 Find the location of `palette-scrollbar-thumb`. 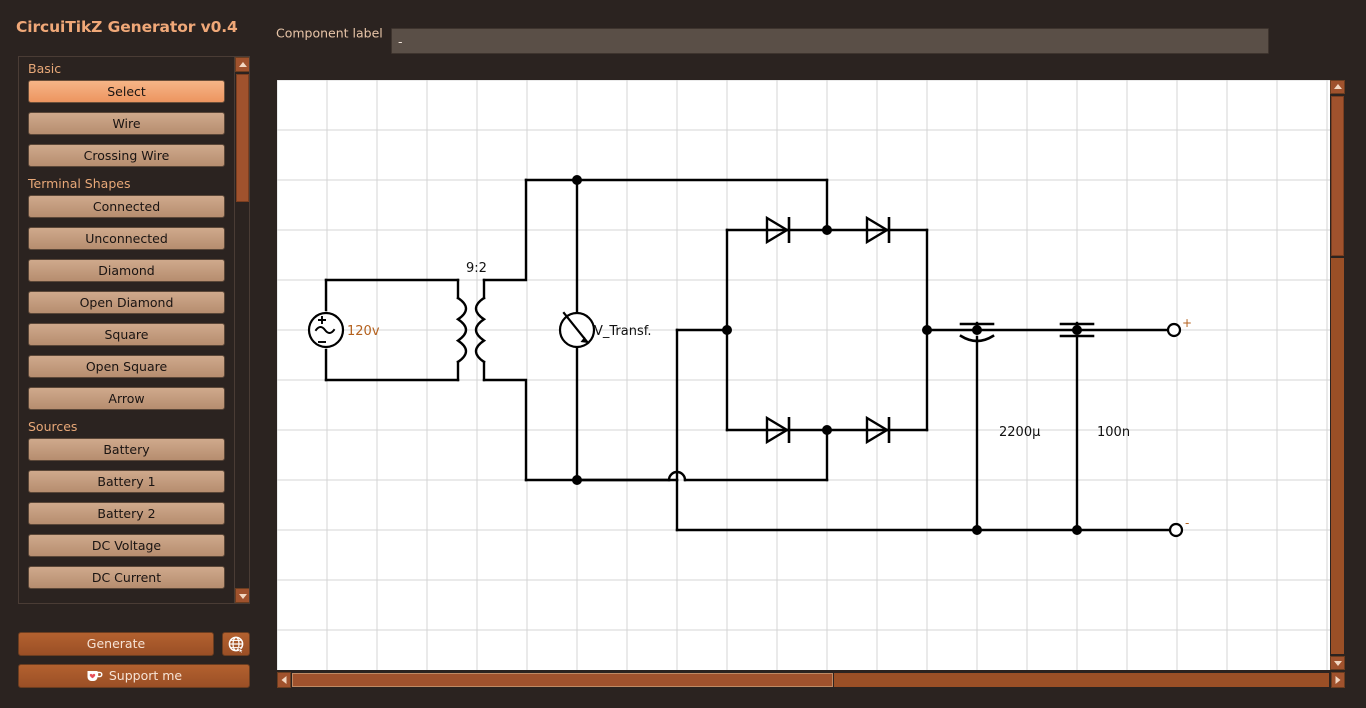

palette-scrollbar-thumb is located at coordinates (242, 138).